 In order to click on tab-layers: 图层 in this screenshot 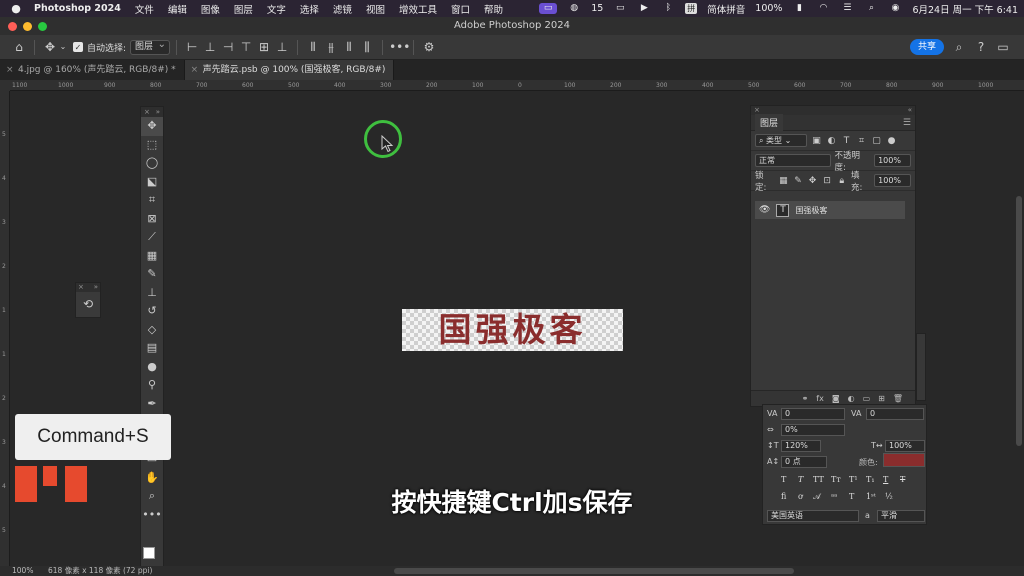, I will do `click(769, 122)`.